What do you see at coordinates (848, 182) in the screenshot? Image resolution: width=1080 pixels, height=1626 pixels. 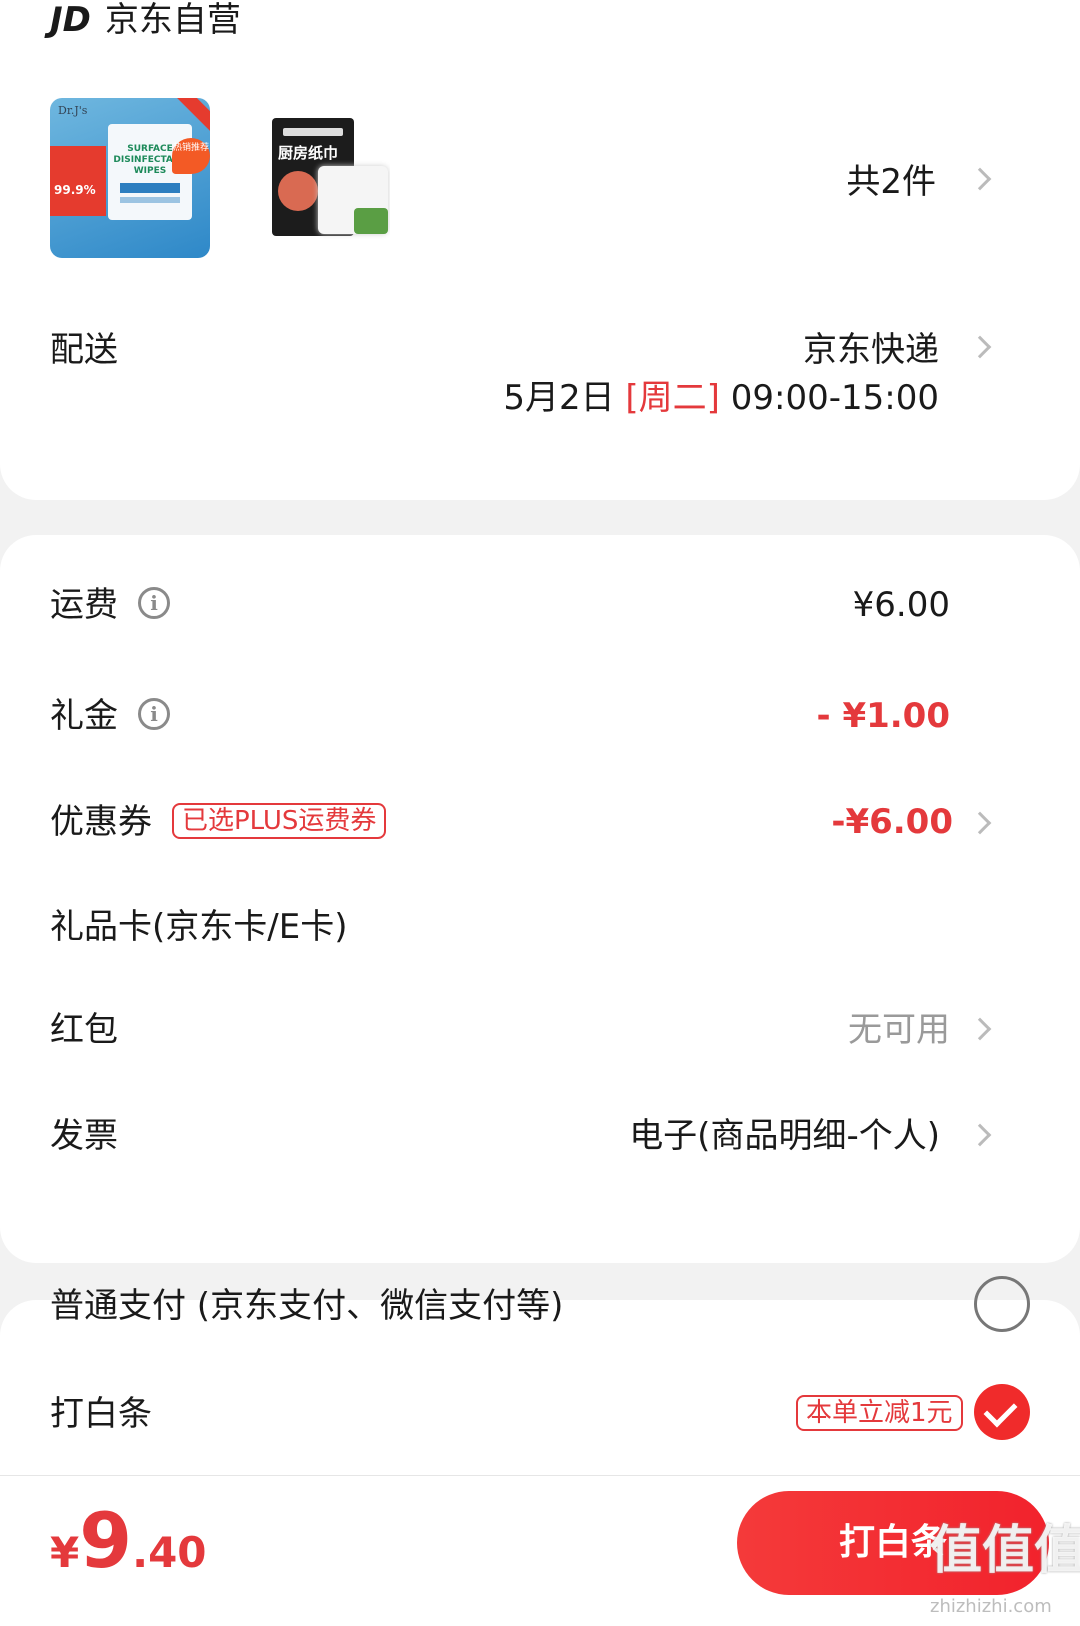 I see `items-count: 共2件` at bounding box center [848, 182].